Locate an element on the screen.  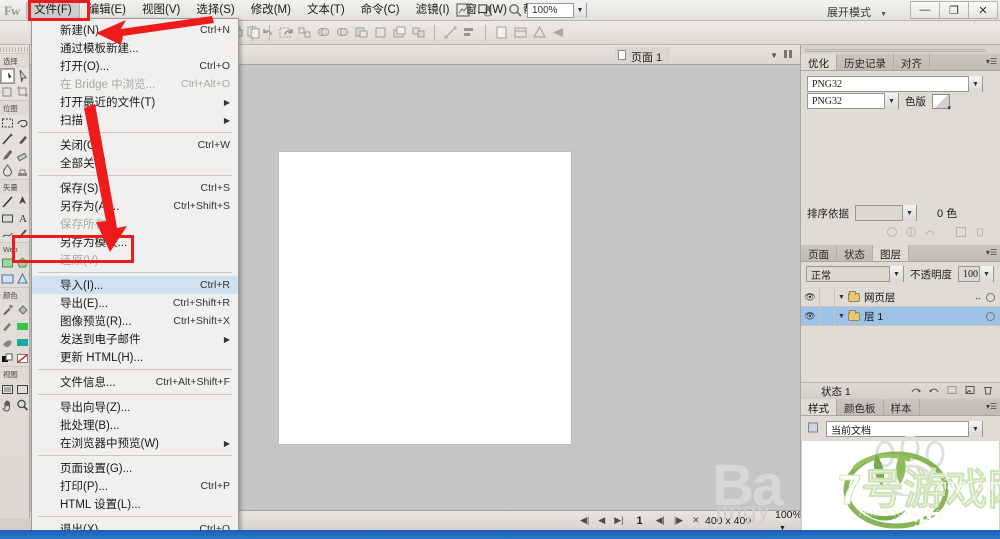
palette-swatch is located at coordinates (941, 102).